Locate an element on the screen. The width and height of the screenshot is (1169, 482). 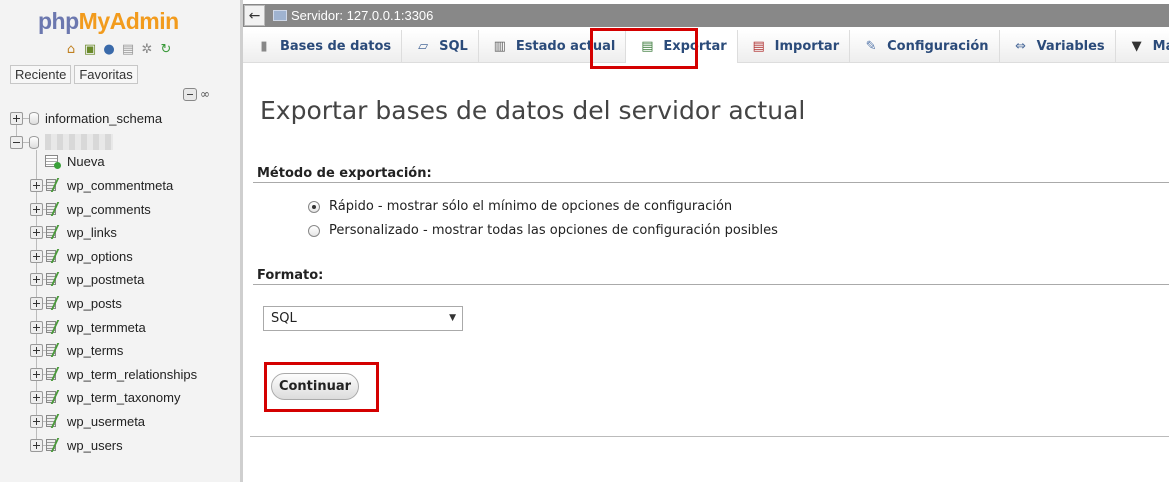
obscured-db-name is located at coordinates (79, 142).